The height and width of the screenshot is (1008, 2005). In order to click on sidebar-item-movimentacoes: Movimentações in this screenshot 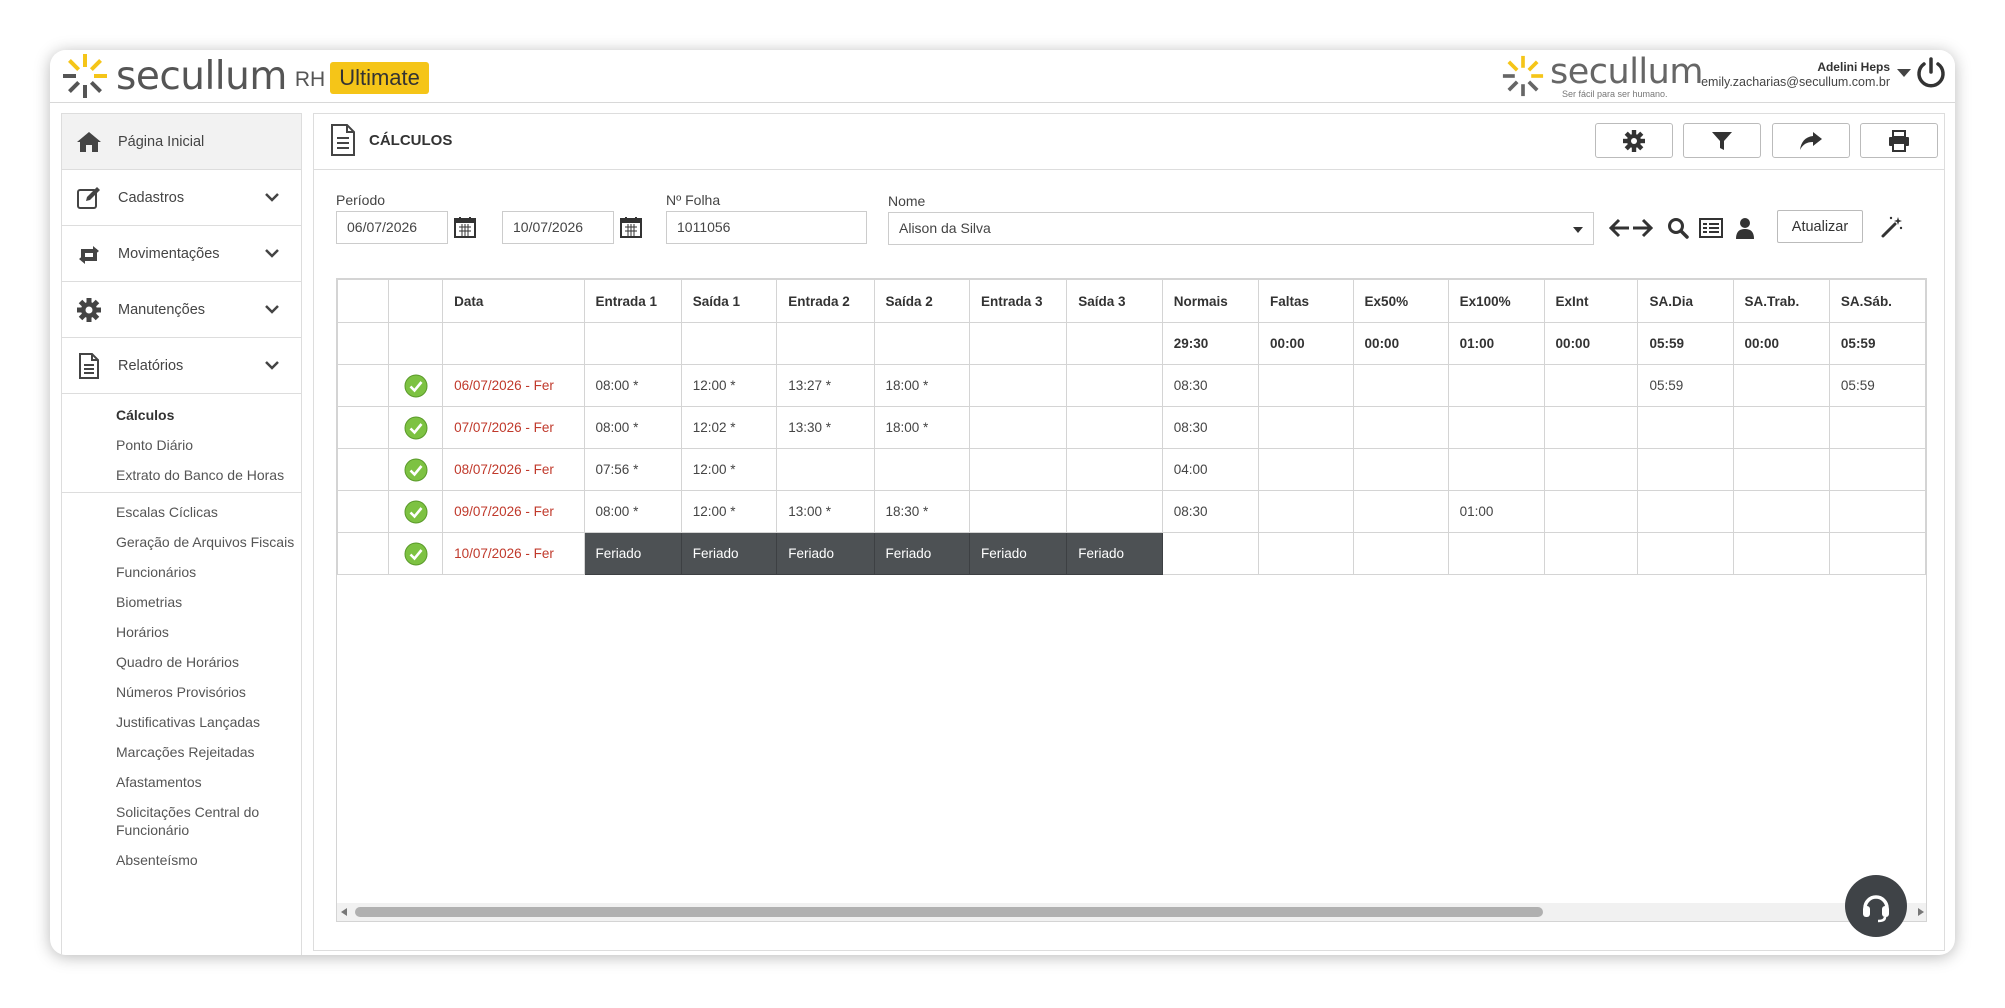, I will do `click(181, 254)`.